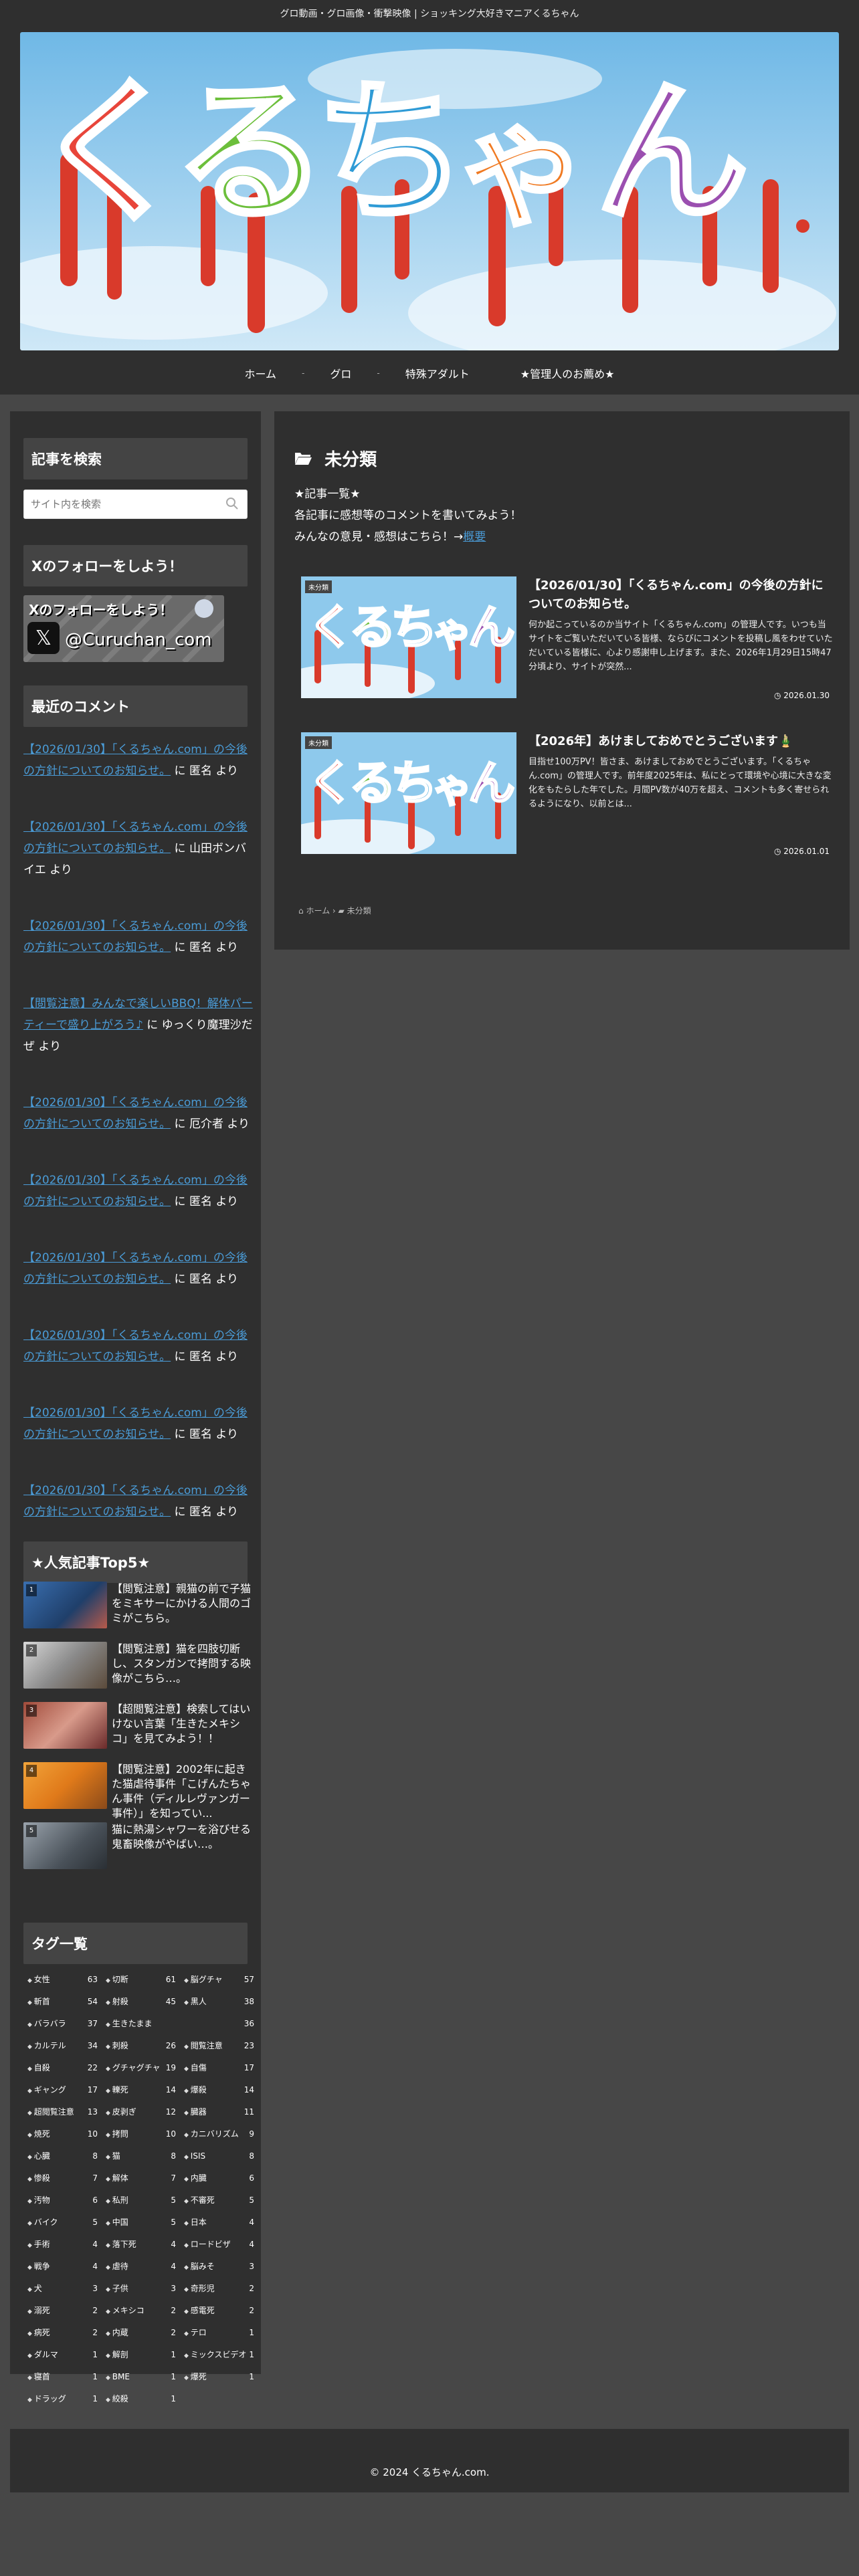 Image resolution: width=859 pixels, height=2576 pixels. What do you see at coordinates (61, 2067) in the screenshot?
I see `tag-link: 自殺22` at bounding box center [61, 2067].